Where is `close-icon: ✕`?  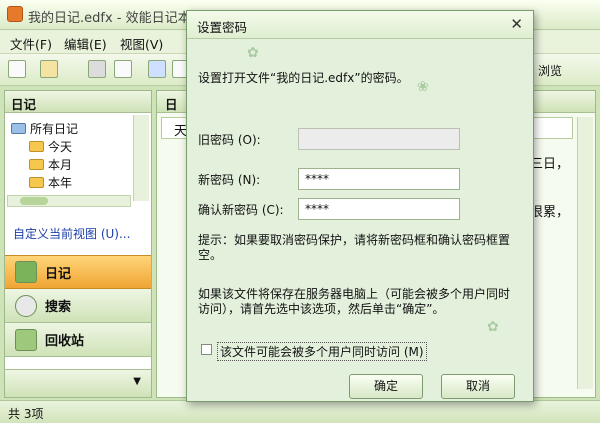
close-icon: ✕ is located at coordinates (516, 24).